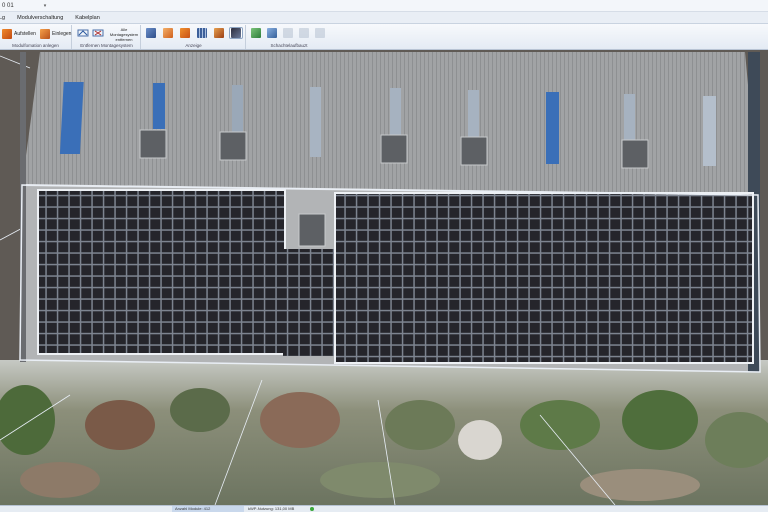 This screenshot has height=512, width=768. What do you see at coordinates (62, 34) in the screenshot?
I see `einlegen-label: Einlegen` at bounding box center [62, 34].